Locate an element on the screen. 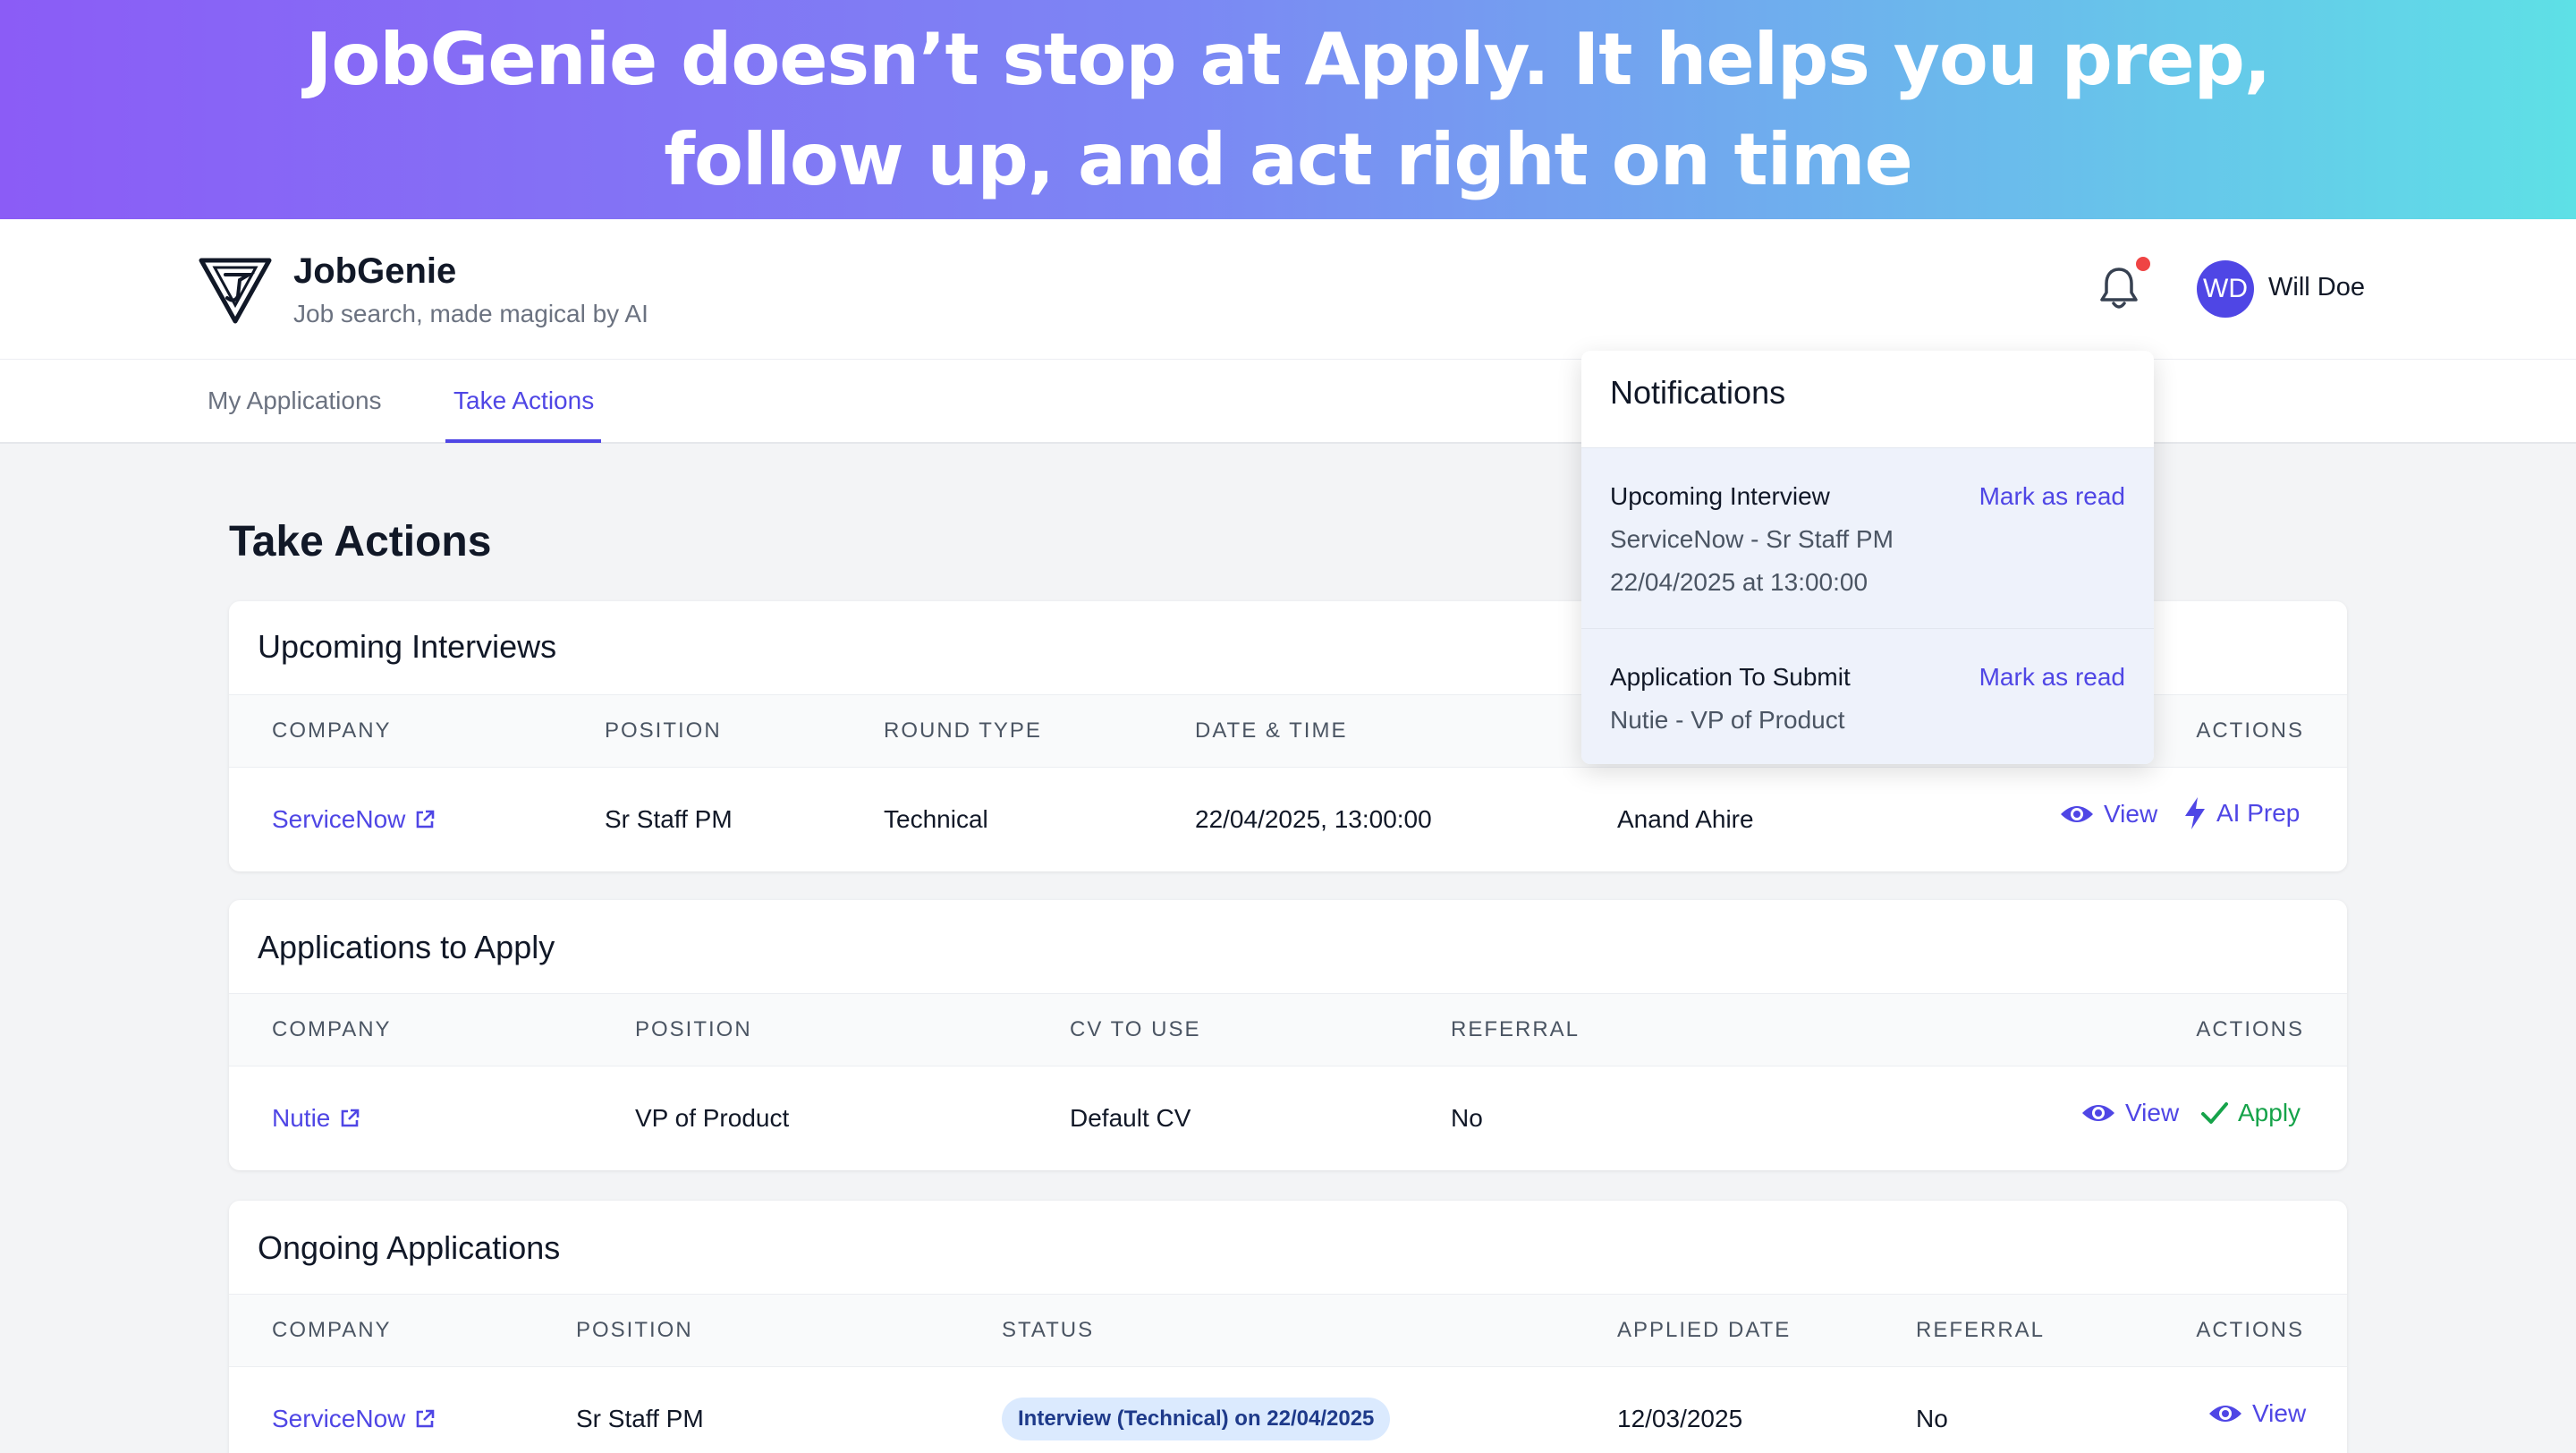 The height and width of the screenshot is (1453, 2576). tab-my-applications: My Applications is located at coordinates (295, 401).